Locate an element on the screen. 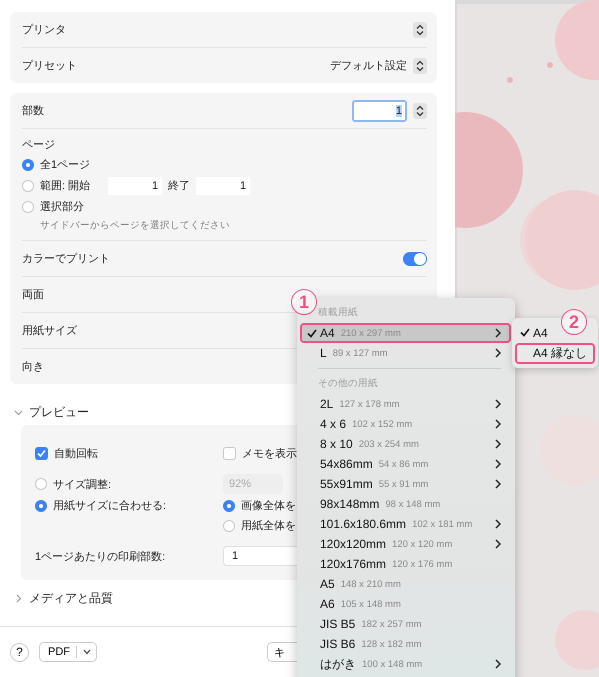 The height and width of the screenshot is (677, 599). radio-label: 選択部分 is located at coordinates (62, 207).